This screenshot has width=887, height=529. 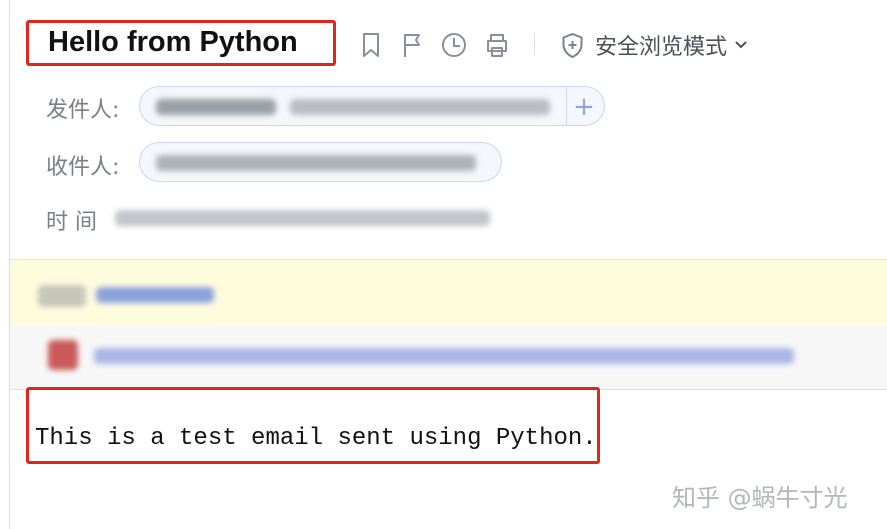 What do you see at coordinates (572, 45) in the screenshot?
I see `shield-plus-icon` at bounding box center [572, 45].